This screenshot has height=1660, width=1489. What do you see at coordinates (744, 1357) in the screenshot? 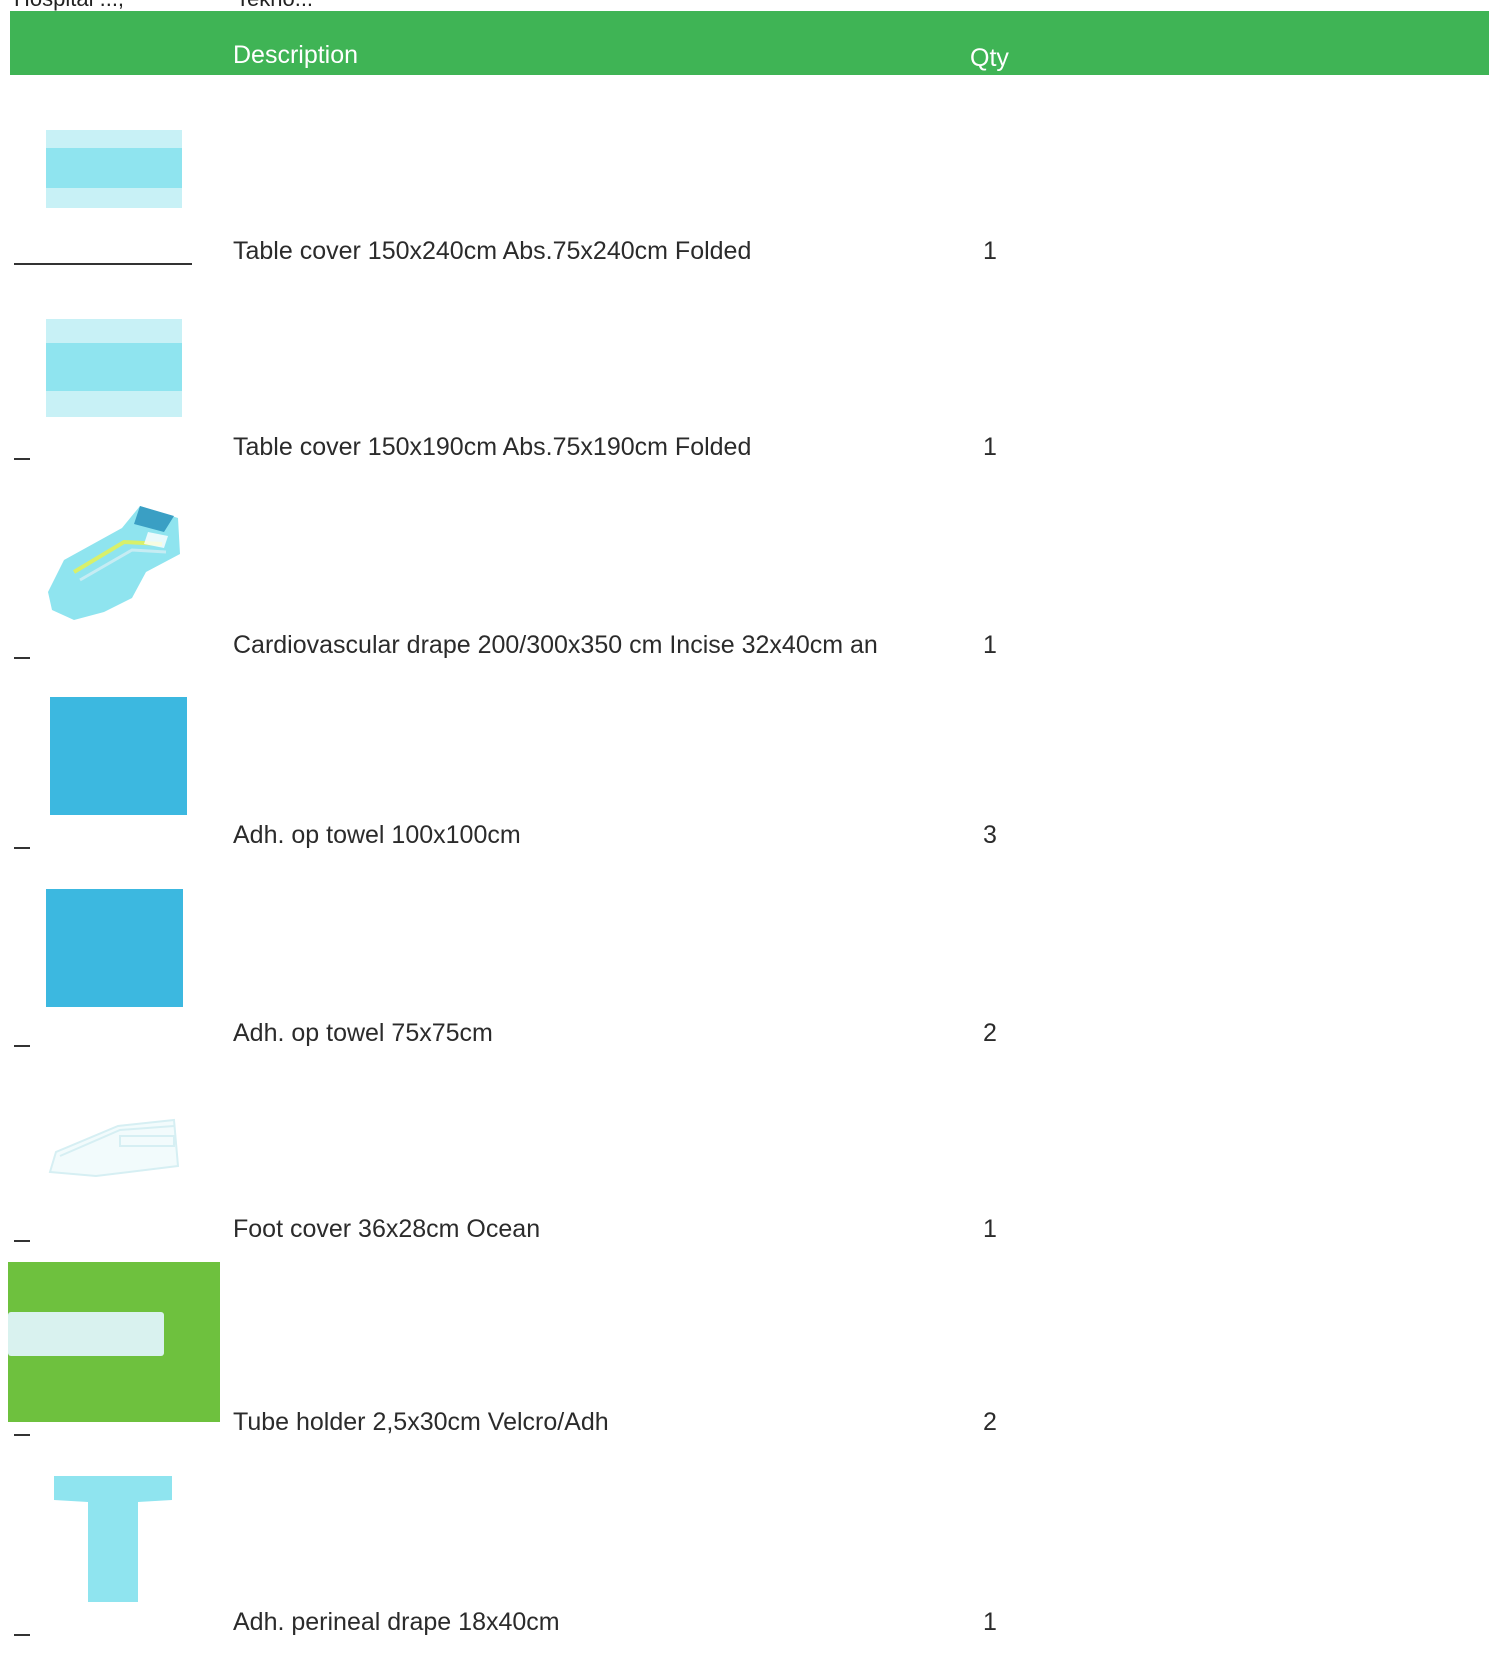
I see `table-row: Tube holder 2,5x30cm Velcro/Adh 2` at bounding box center [744, 1357].